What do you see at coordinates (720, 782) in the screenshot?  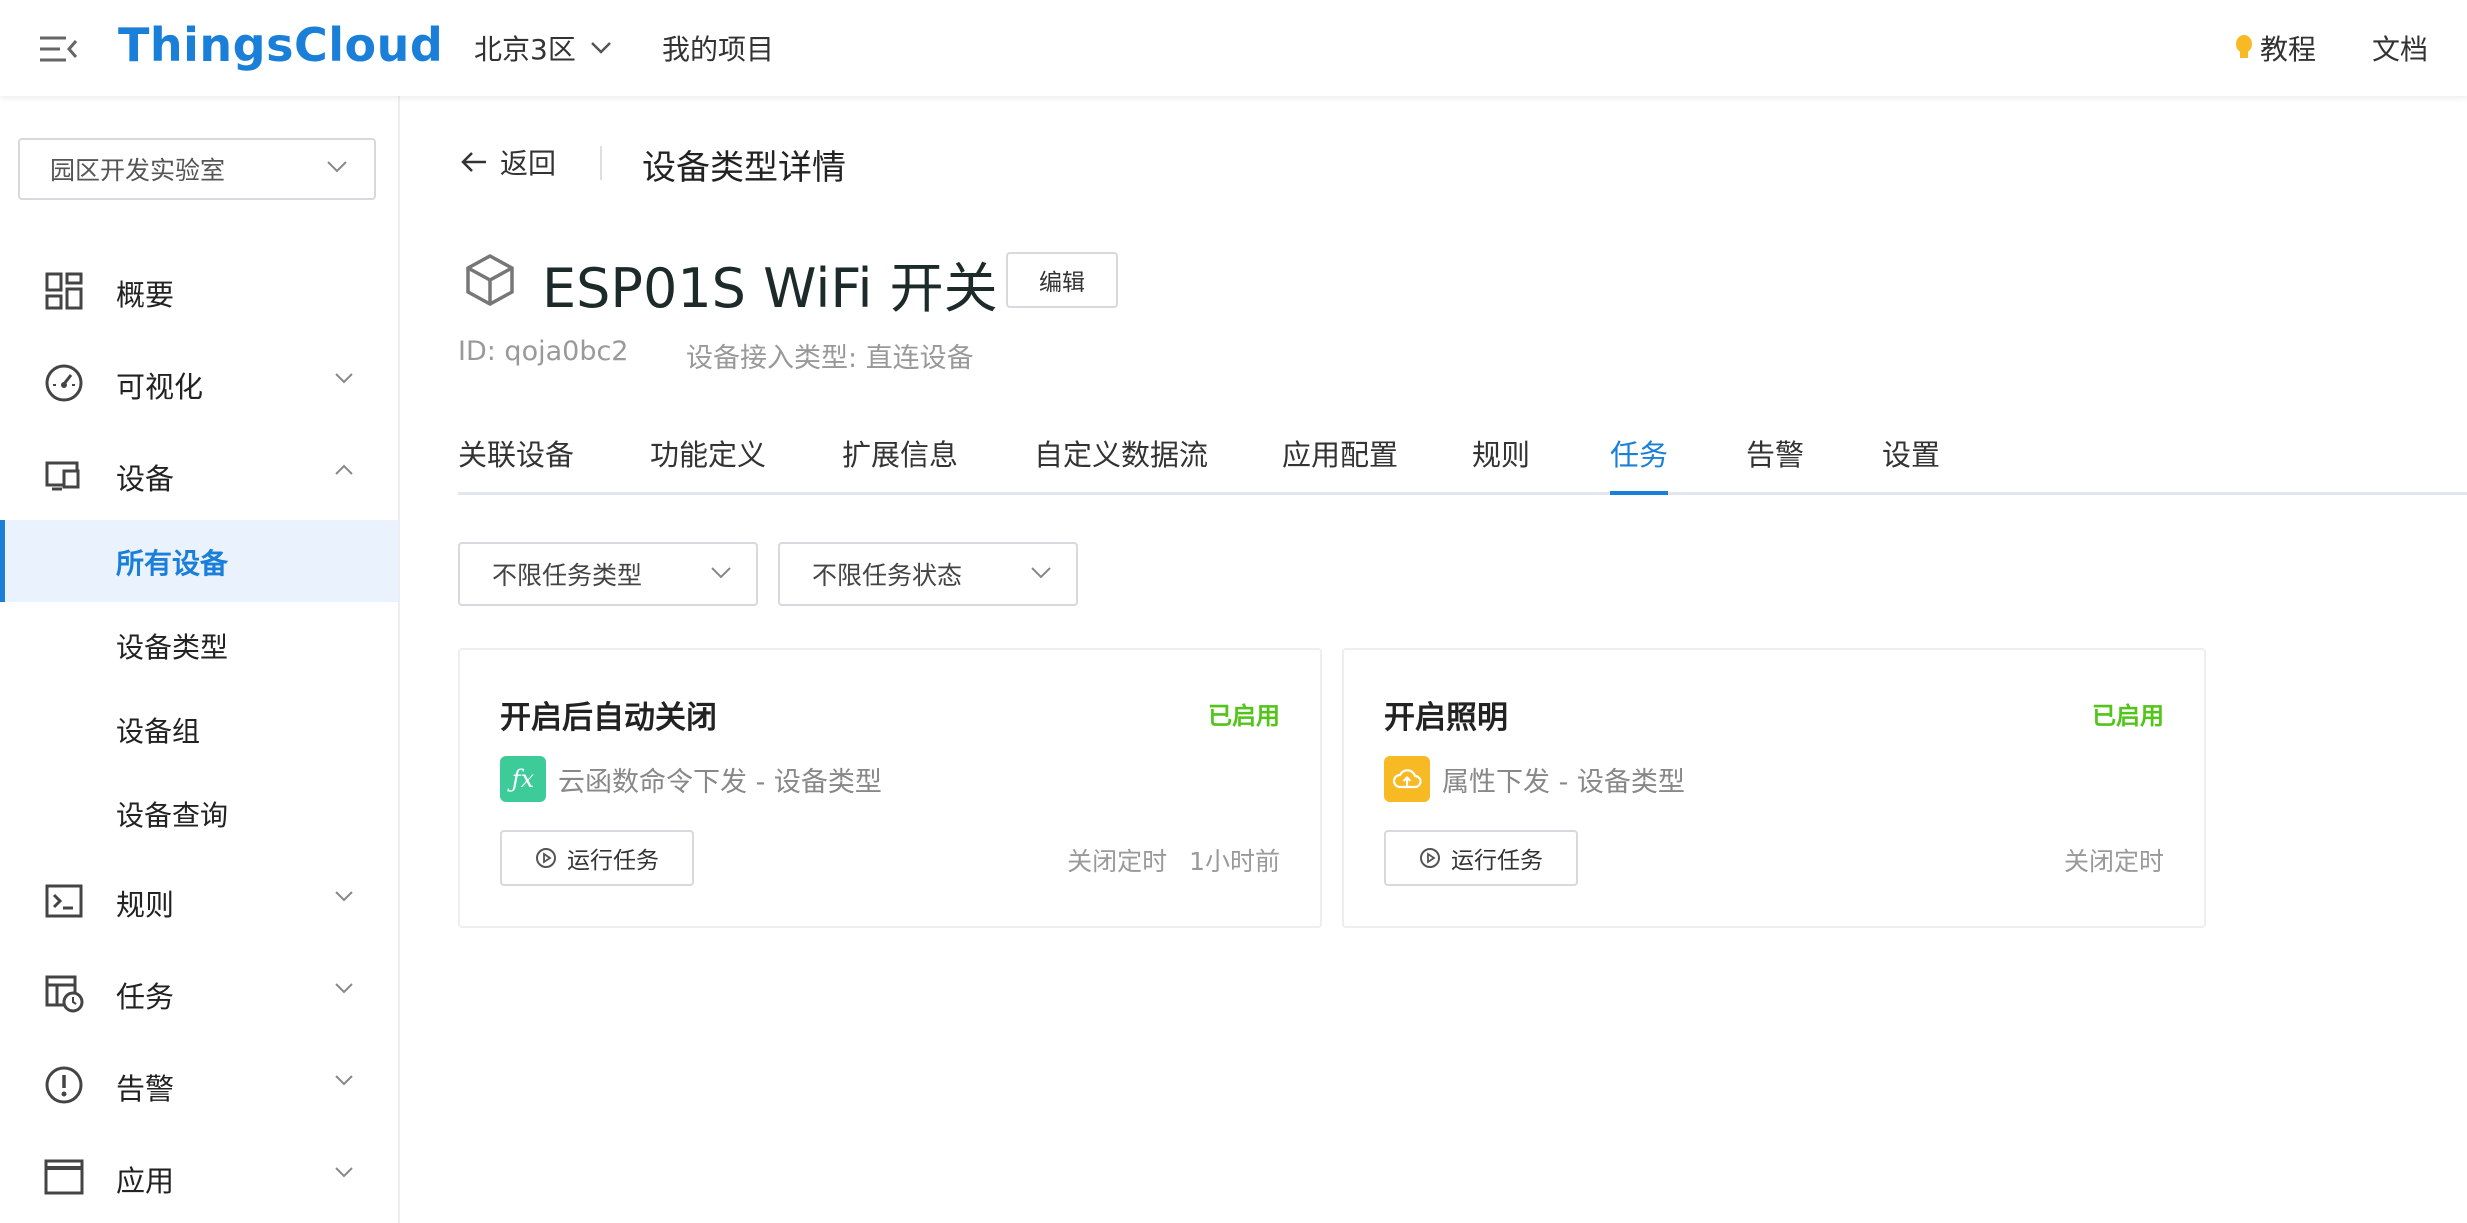 I see `task-type-label: 云函数命令下发 - 设备类型` at bounding box center [720, 782].